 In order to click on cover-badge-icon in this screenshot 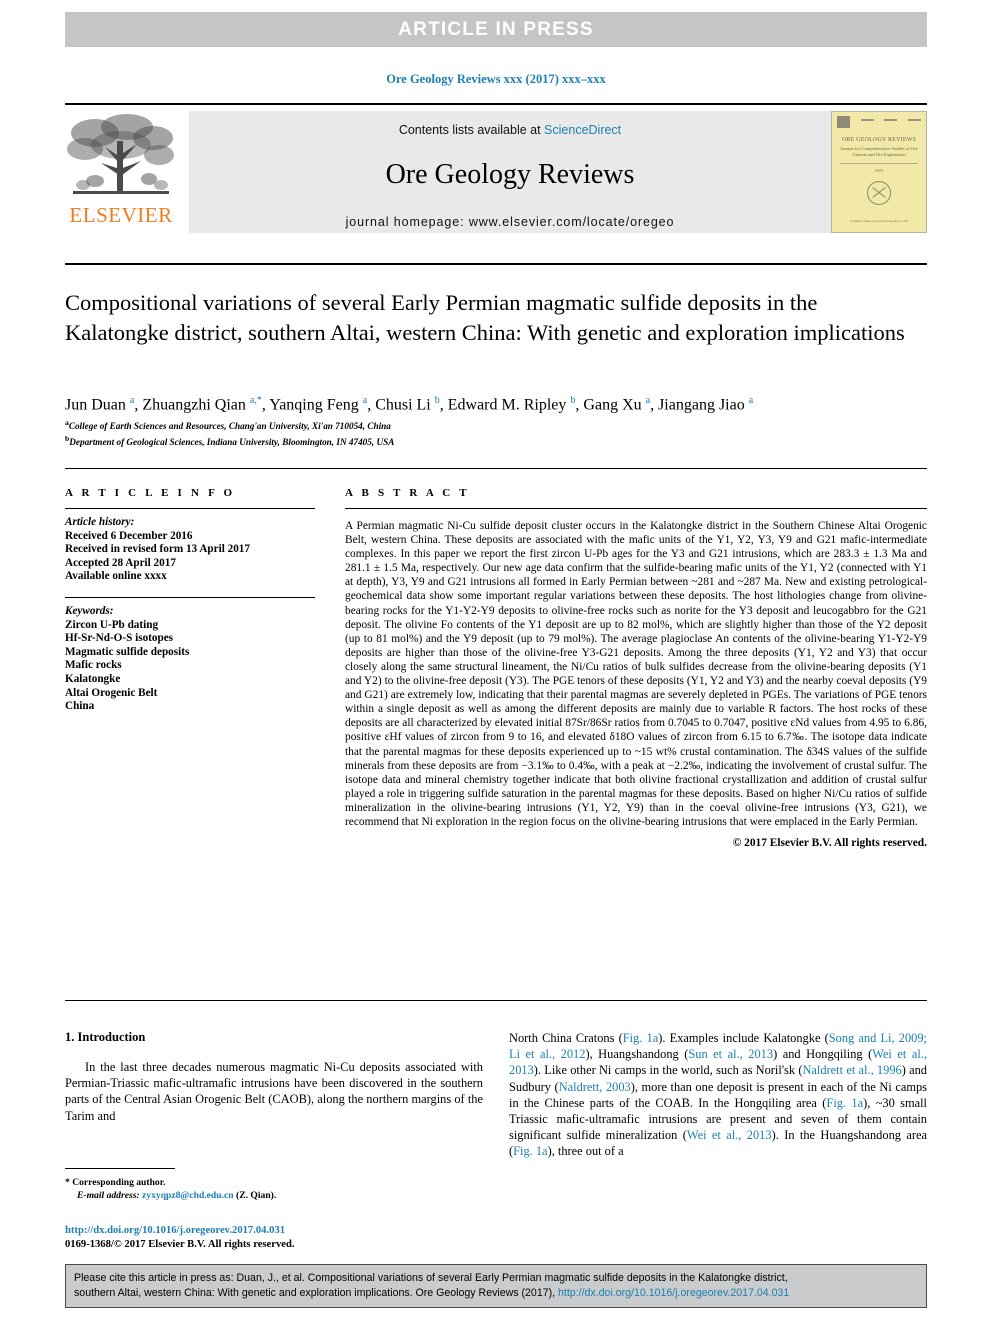, I will do `click(843, 122)`.